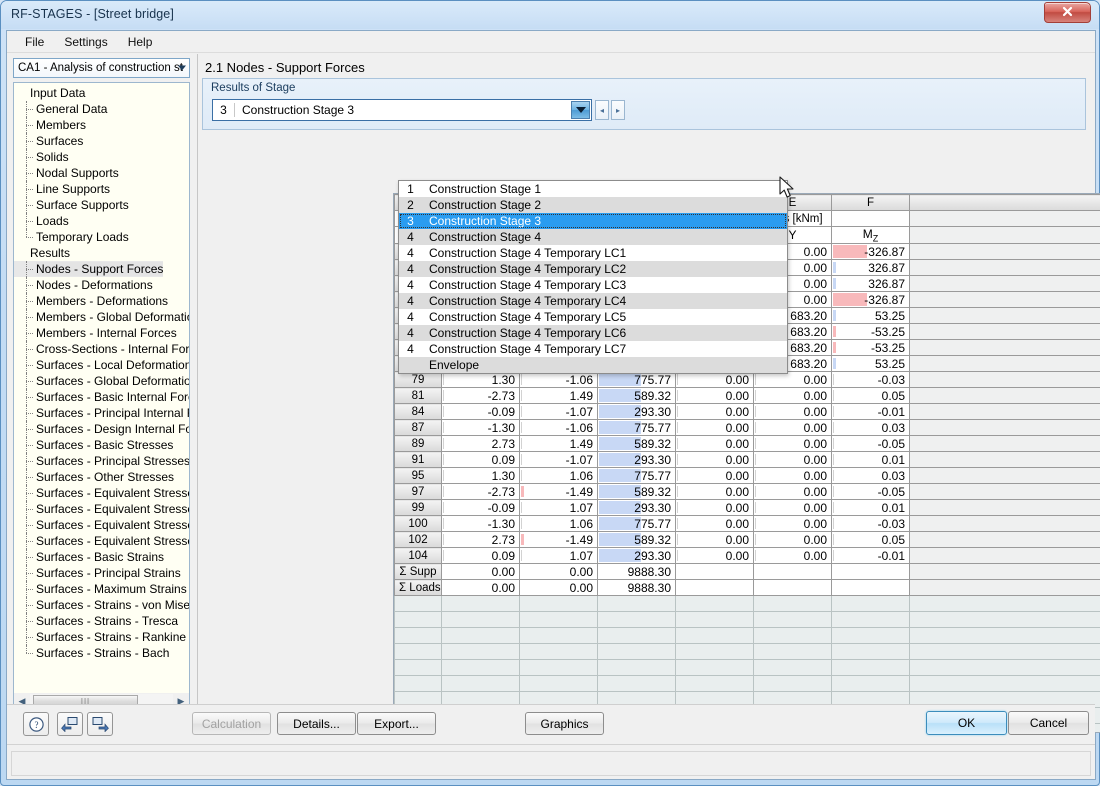 The width and height of the screenshot is (1100, 786). I want to click on grid-cell: -0.05, so click(870, 492).